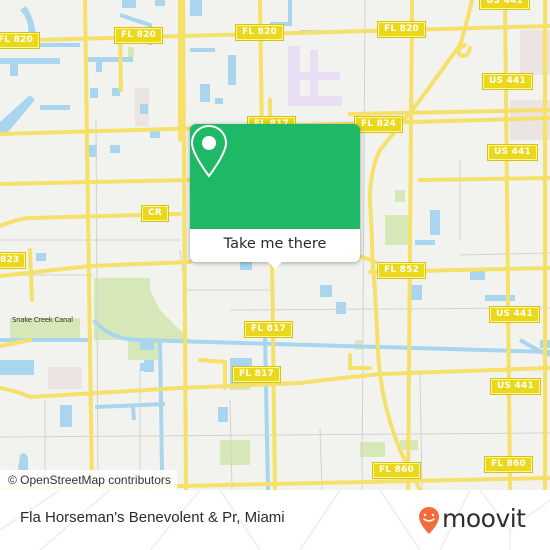  I want to click on road-shield: 823, so click(13, 260).